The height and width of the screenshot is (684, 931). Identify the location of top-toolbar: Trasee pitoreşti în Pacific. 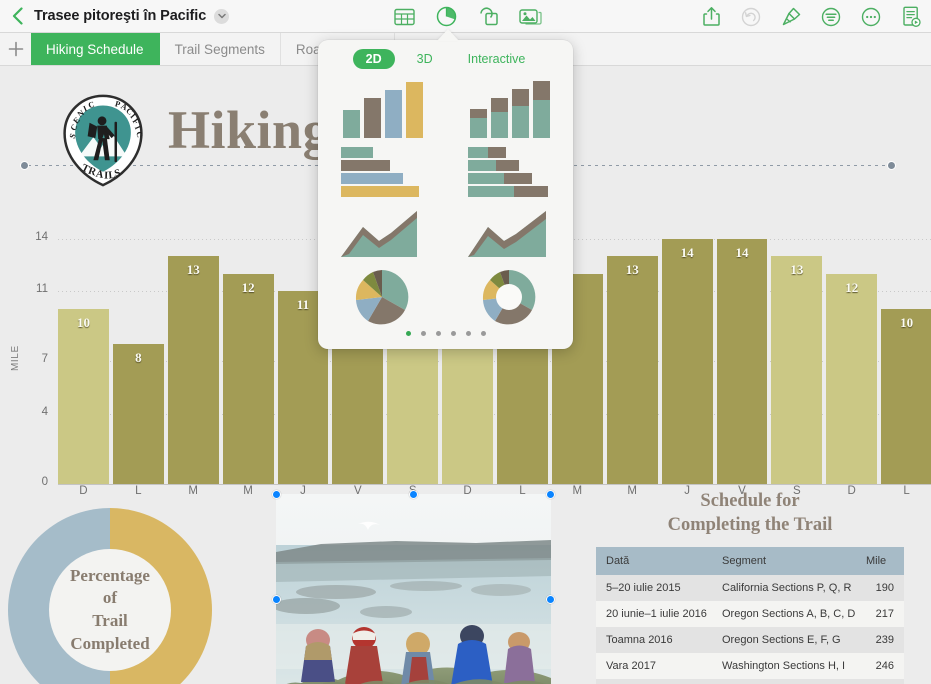
(465, 16).